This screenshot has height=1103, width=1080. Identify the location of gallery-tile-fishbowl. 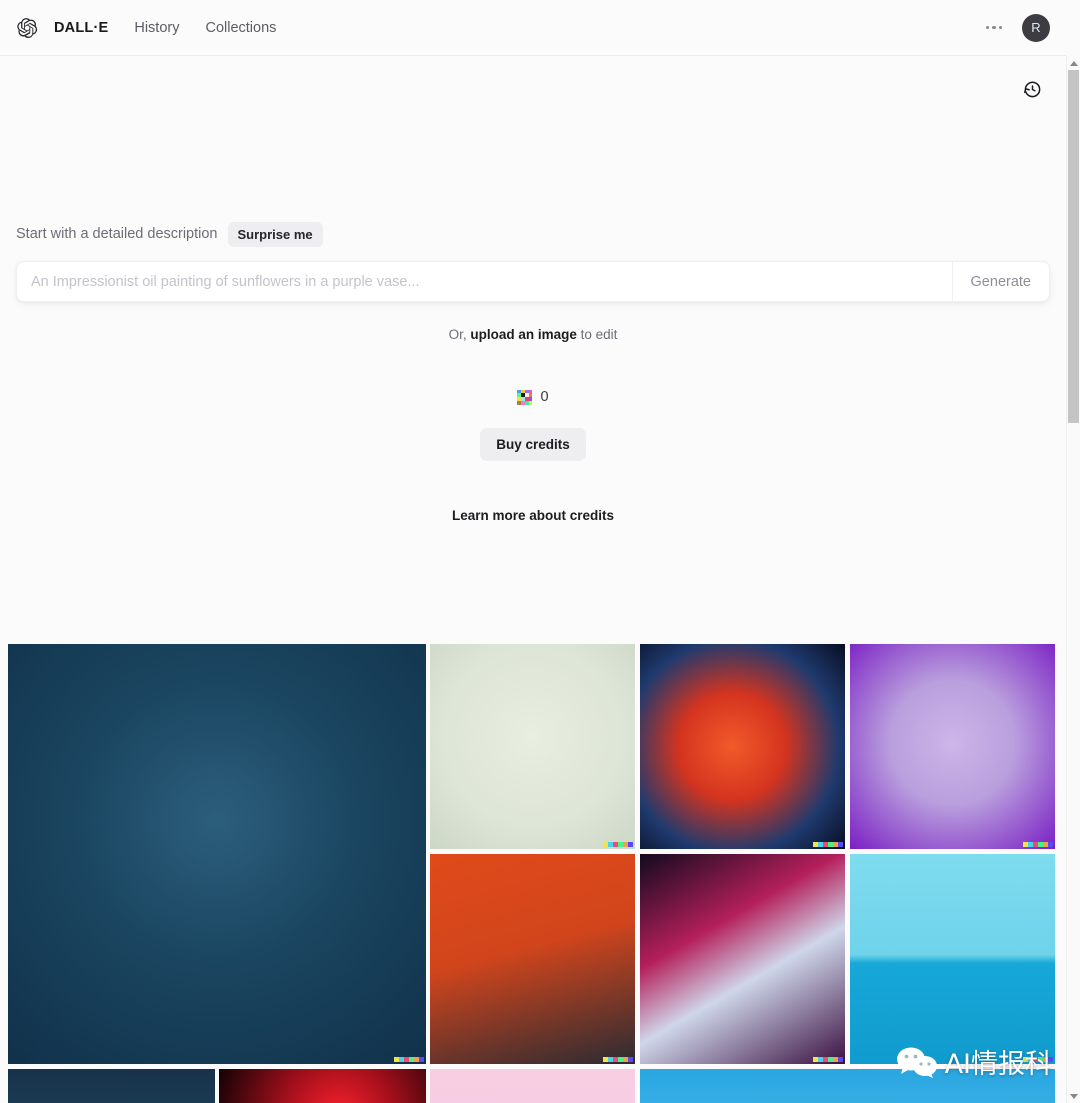
(217, 854).